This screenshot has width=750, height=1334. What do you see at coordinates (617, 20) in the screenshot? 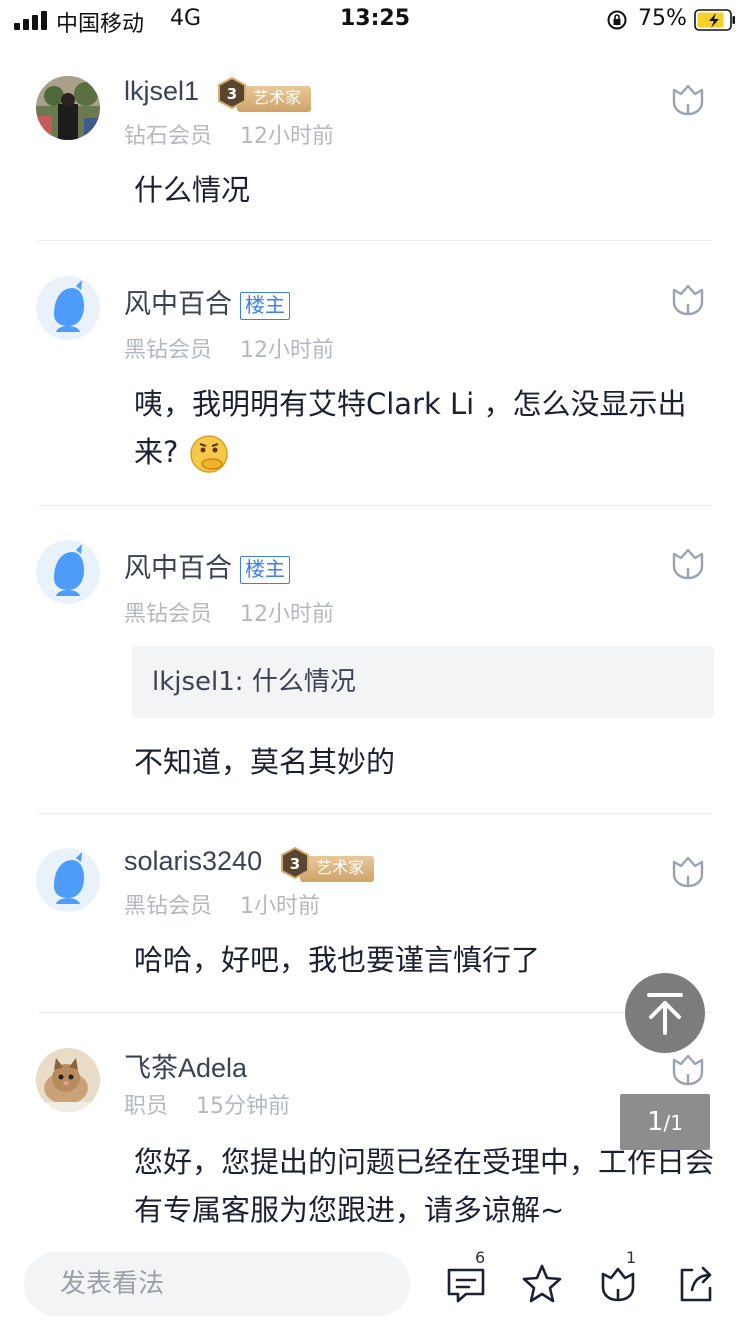
I see `rotation-lock-icon` at bounding box center [617, 20].